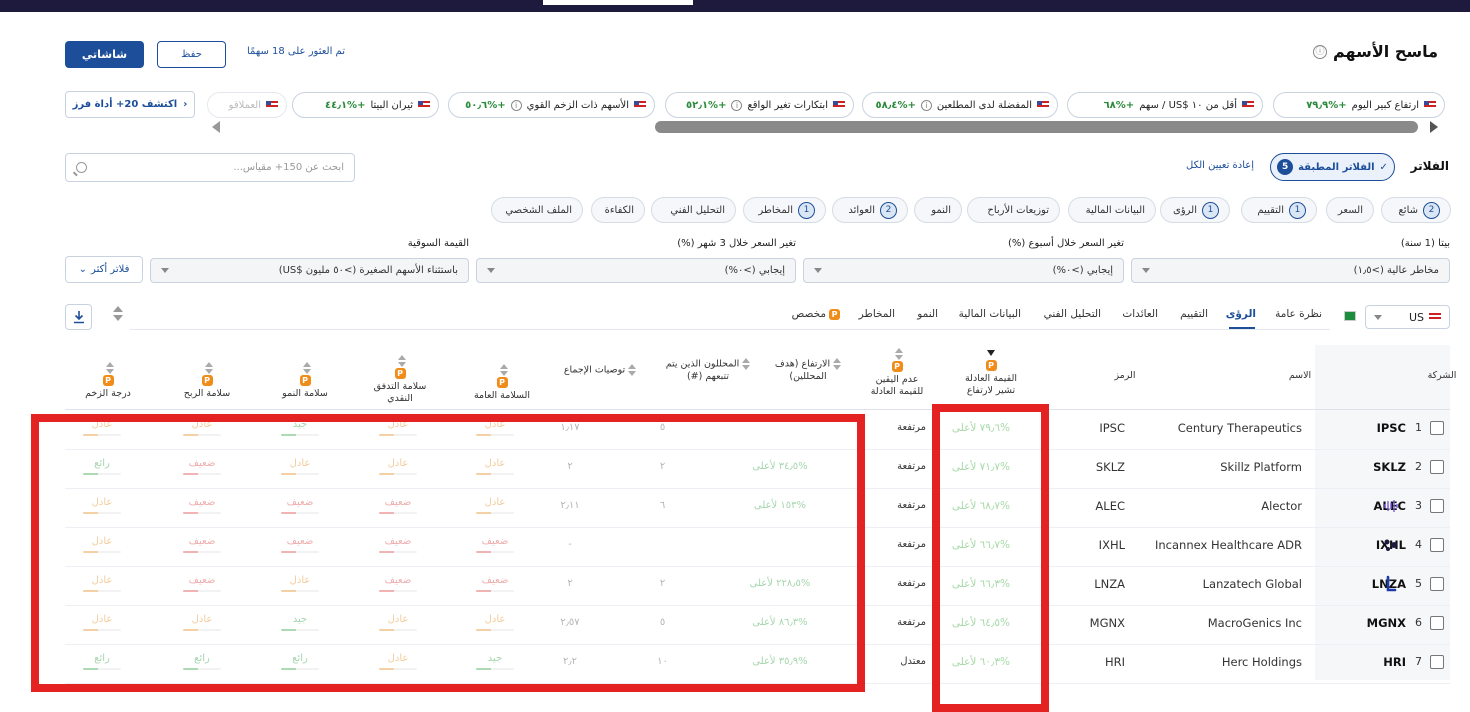  I want to click on column-header-cashflow-health: P سلامة التدفق النقدي, so click(400, 380).